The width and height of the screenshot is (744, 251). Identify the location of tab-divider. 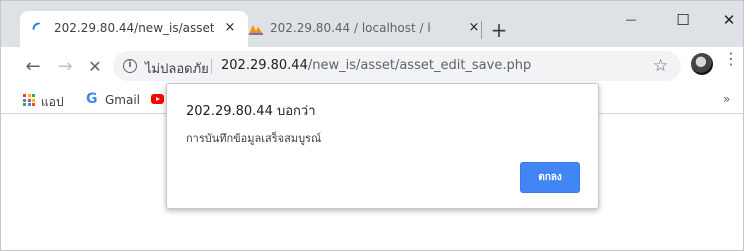
(481, 30).